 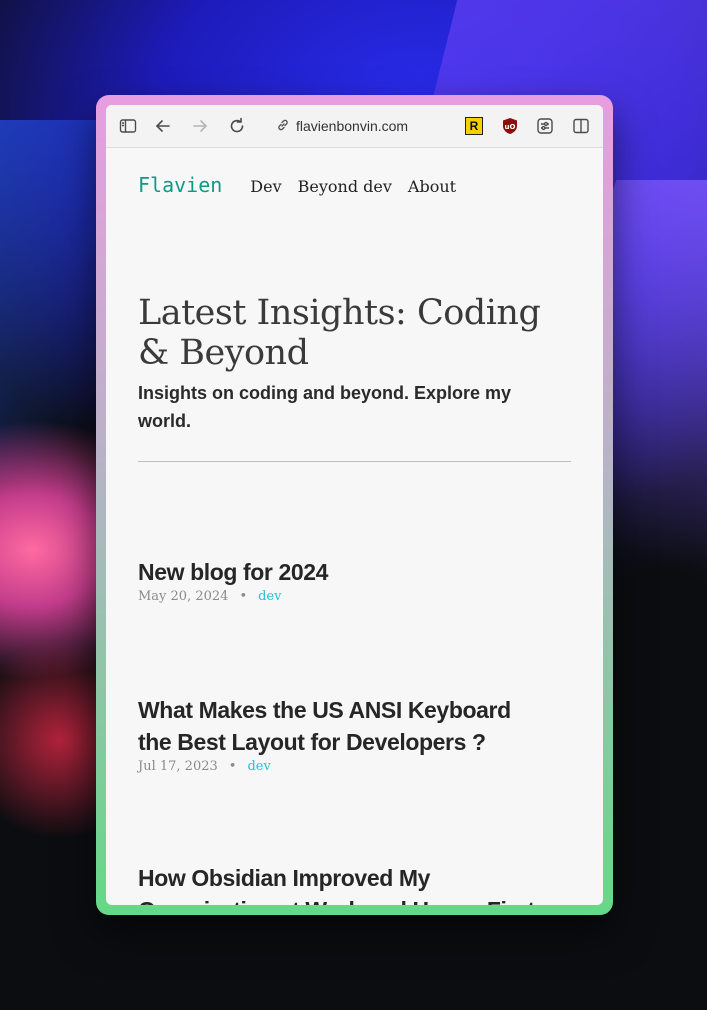 I want to click on r-extension-icon: R, so click(x=474, y=126).